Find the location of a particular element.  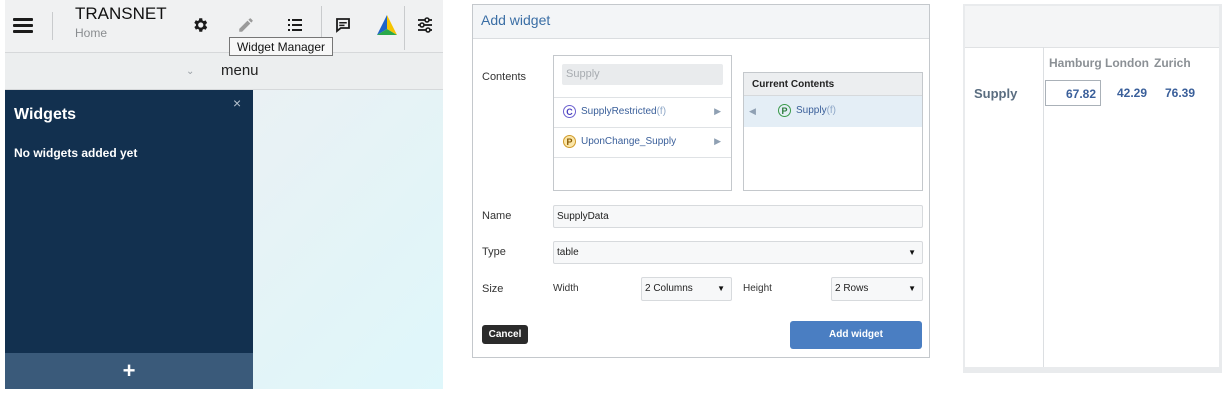

widget-manager-tooltip: Widget Manager is located at coordinates (281, 46).